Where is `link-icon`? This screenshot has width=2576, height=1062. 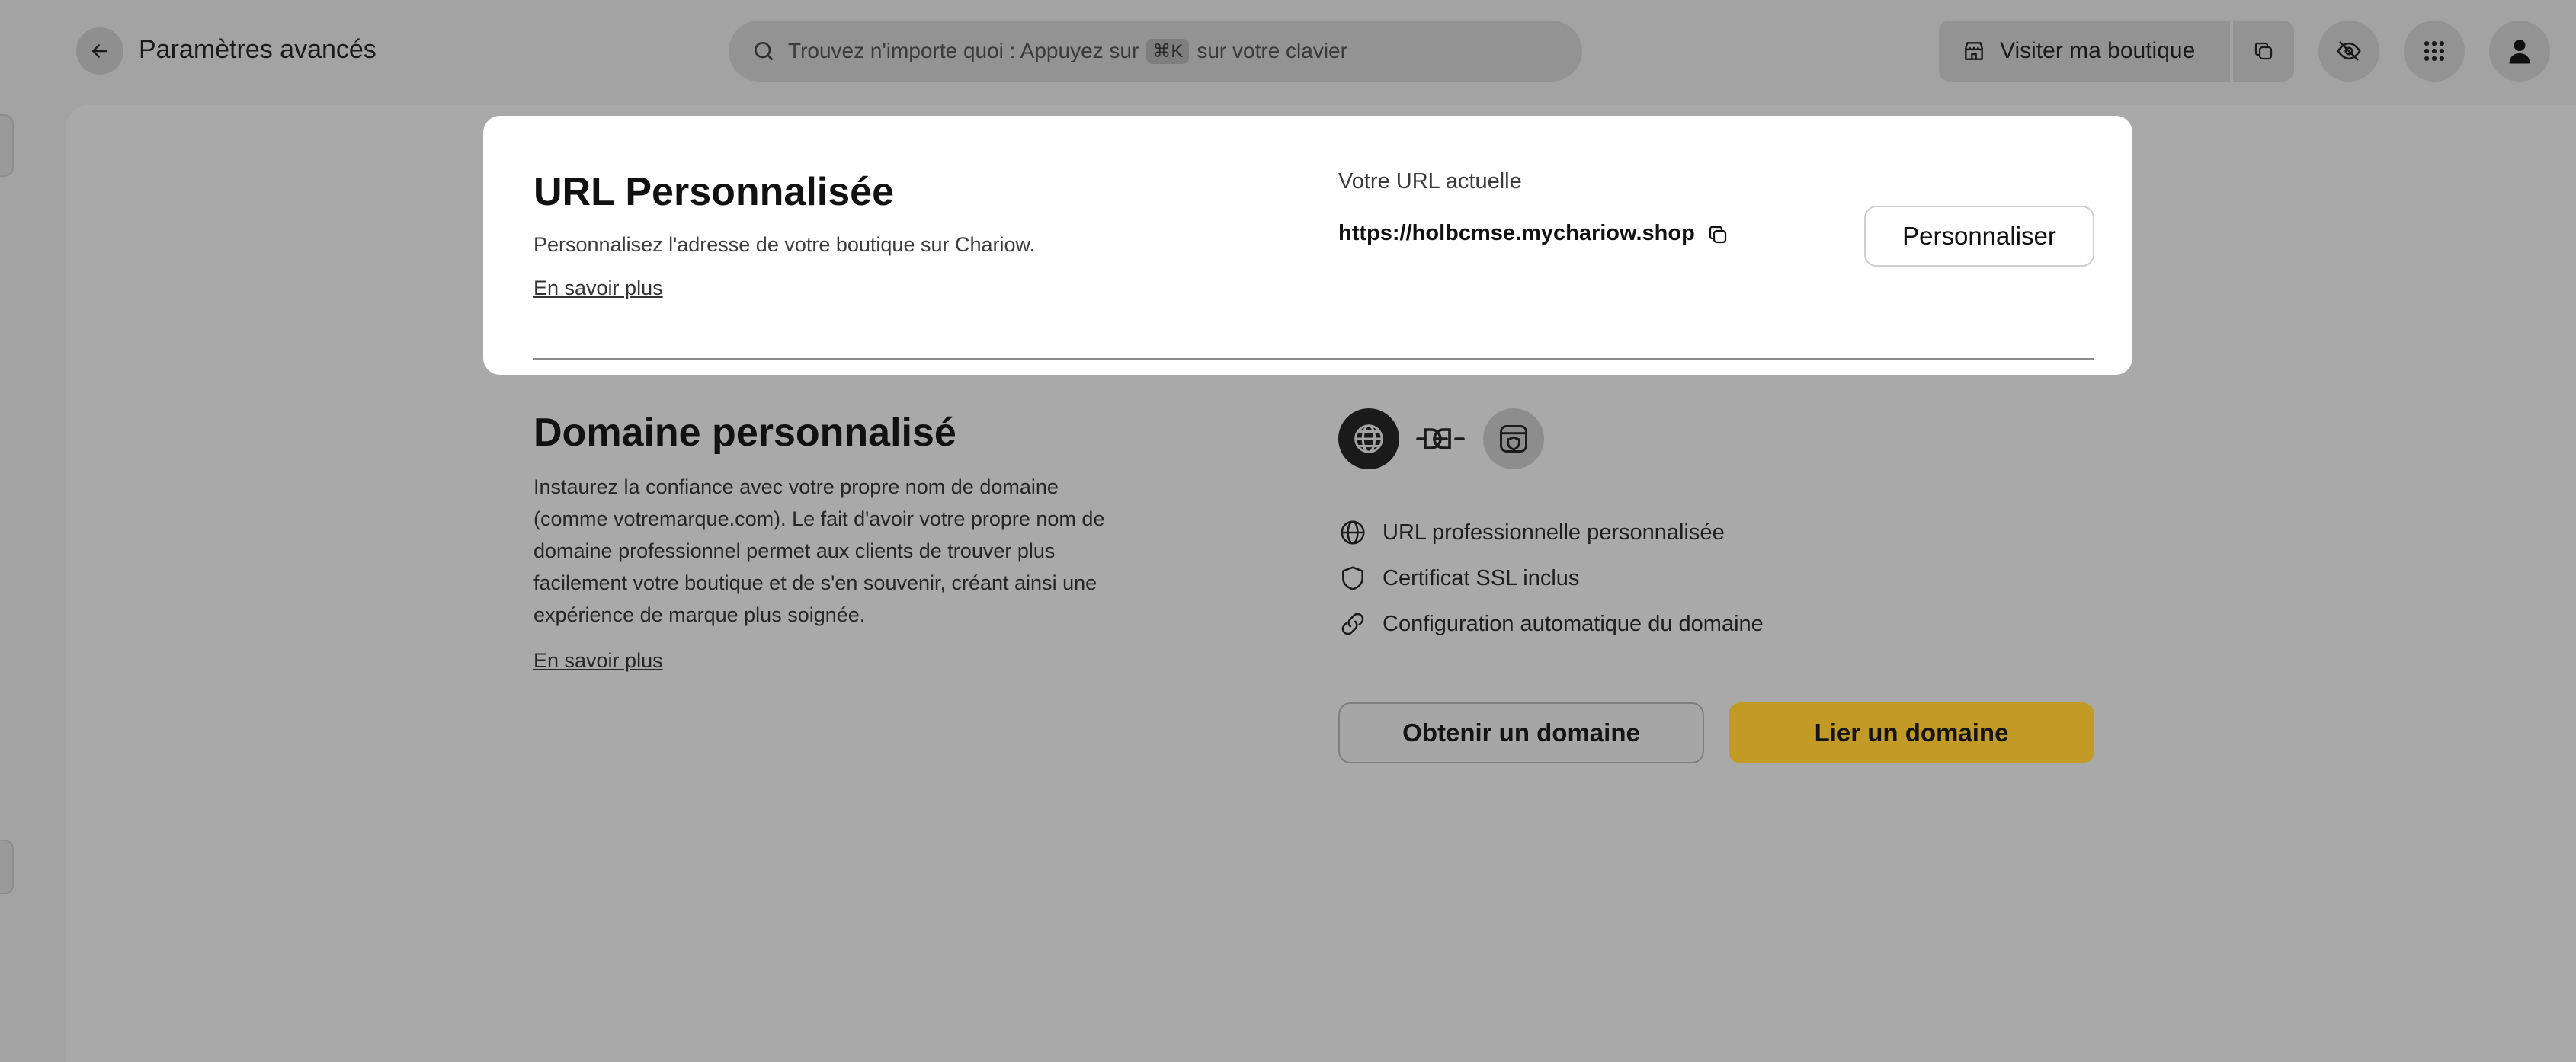 link-icon is located at coordinates (1352, 624).